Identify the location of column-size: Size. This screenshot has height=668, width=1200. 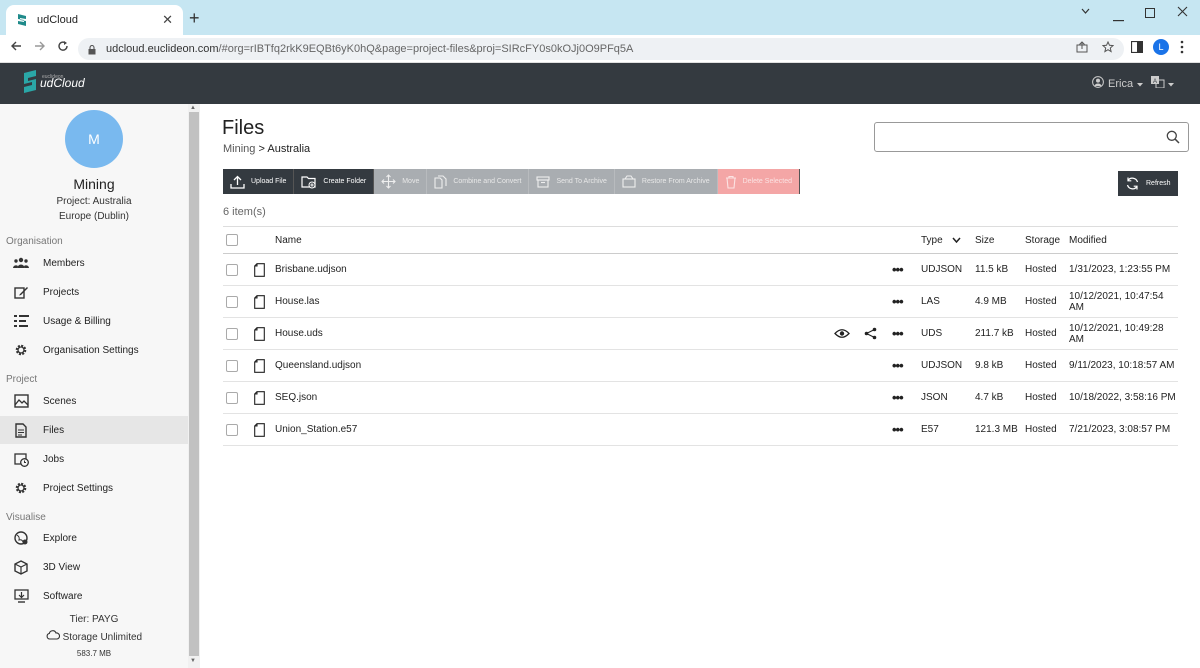
(984, 240).